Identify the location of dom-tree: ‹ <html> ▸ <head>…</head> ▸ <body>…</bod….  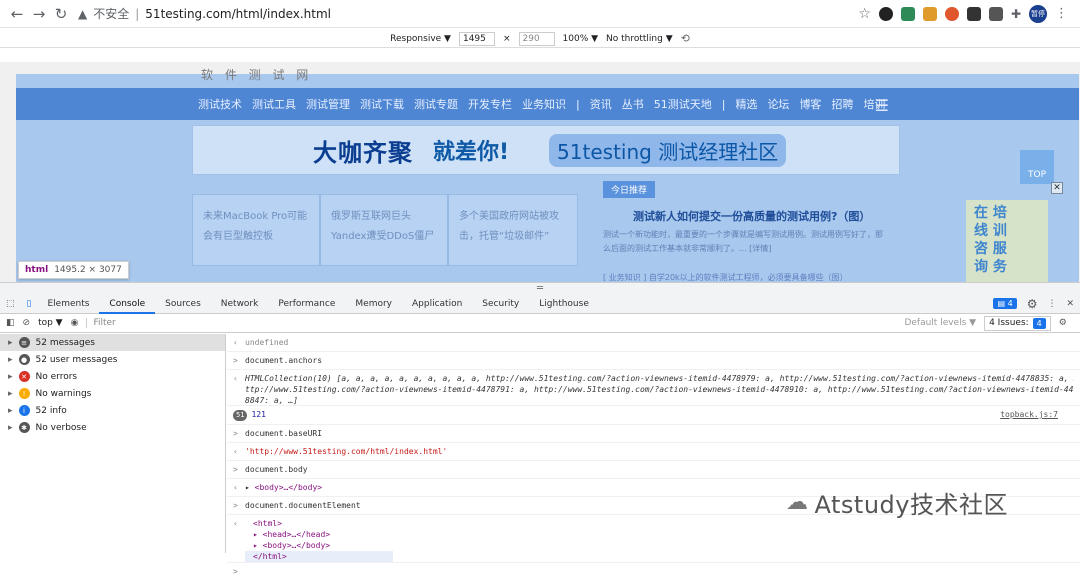
(653, 539).